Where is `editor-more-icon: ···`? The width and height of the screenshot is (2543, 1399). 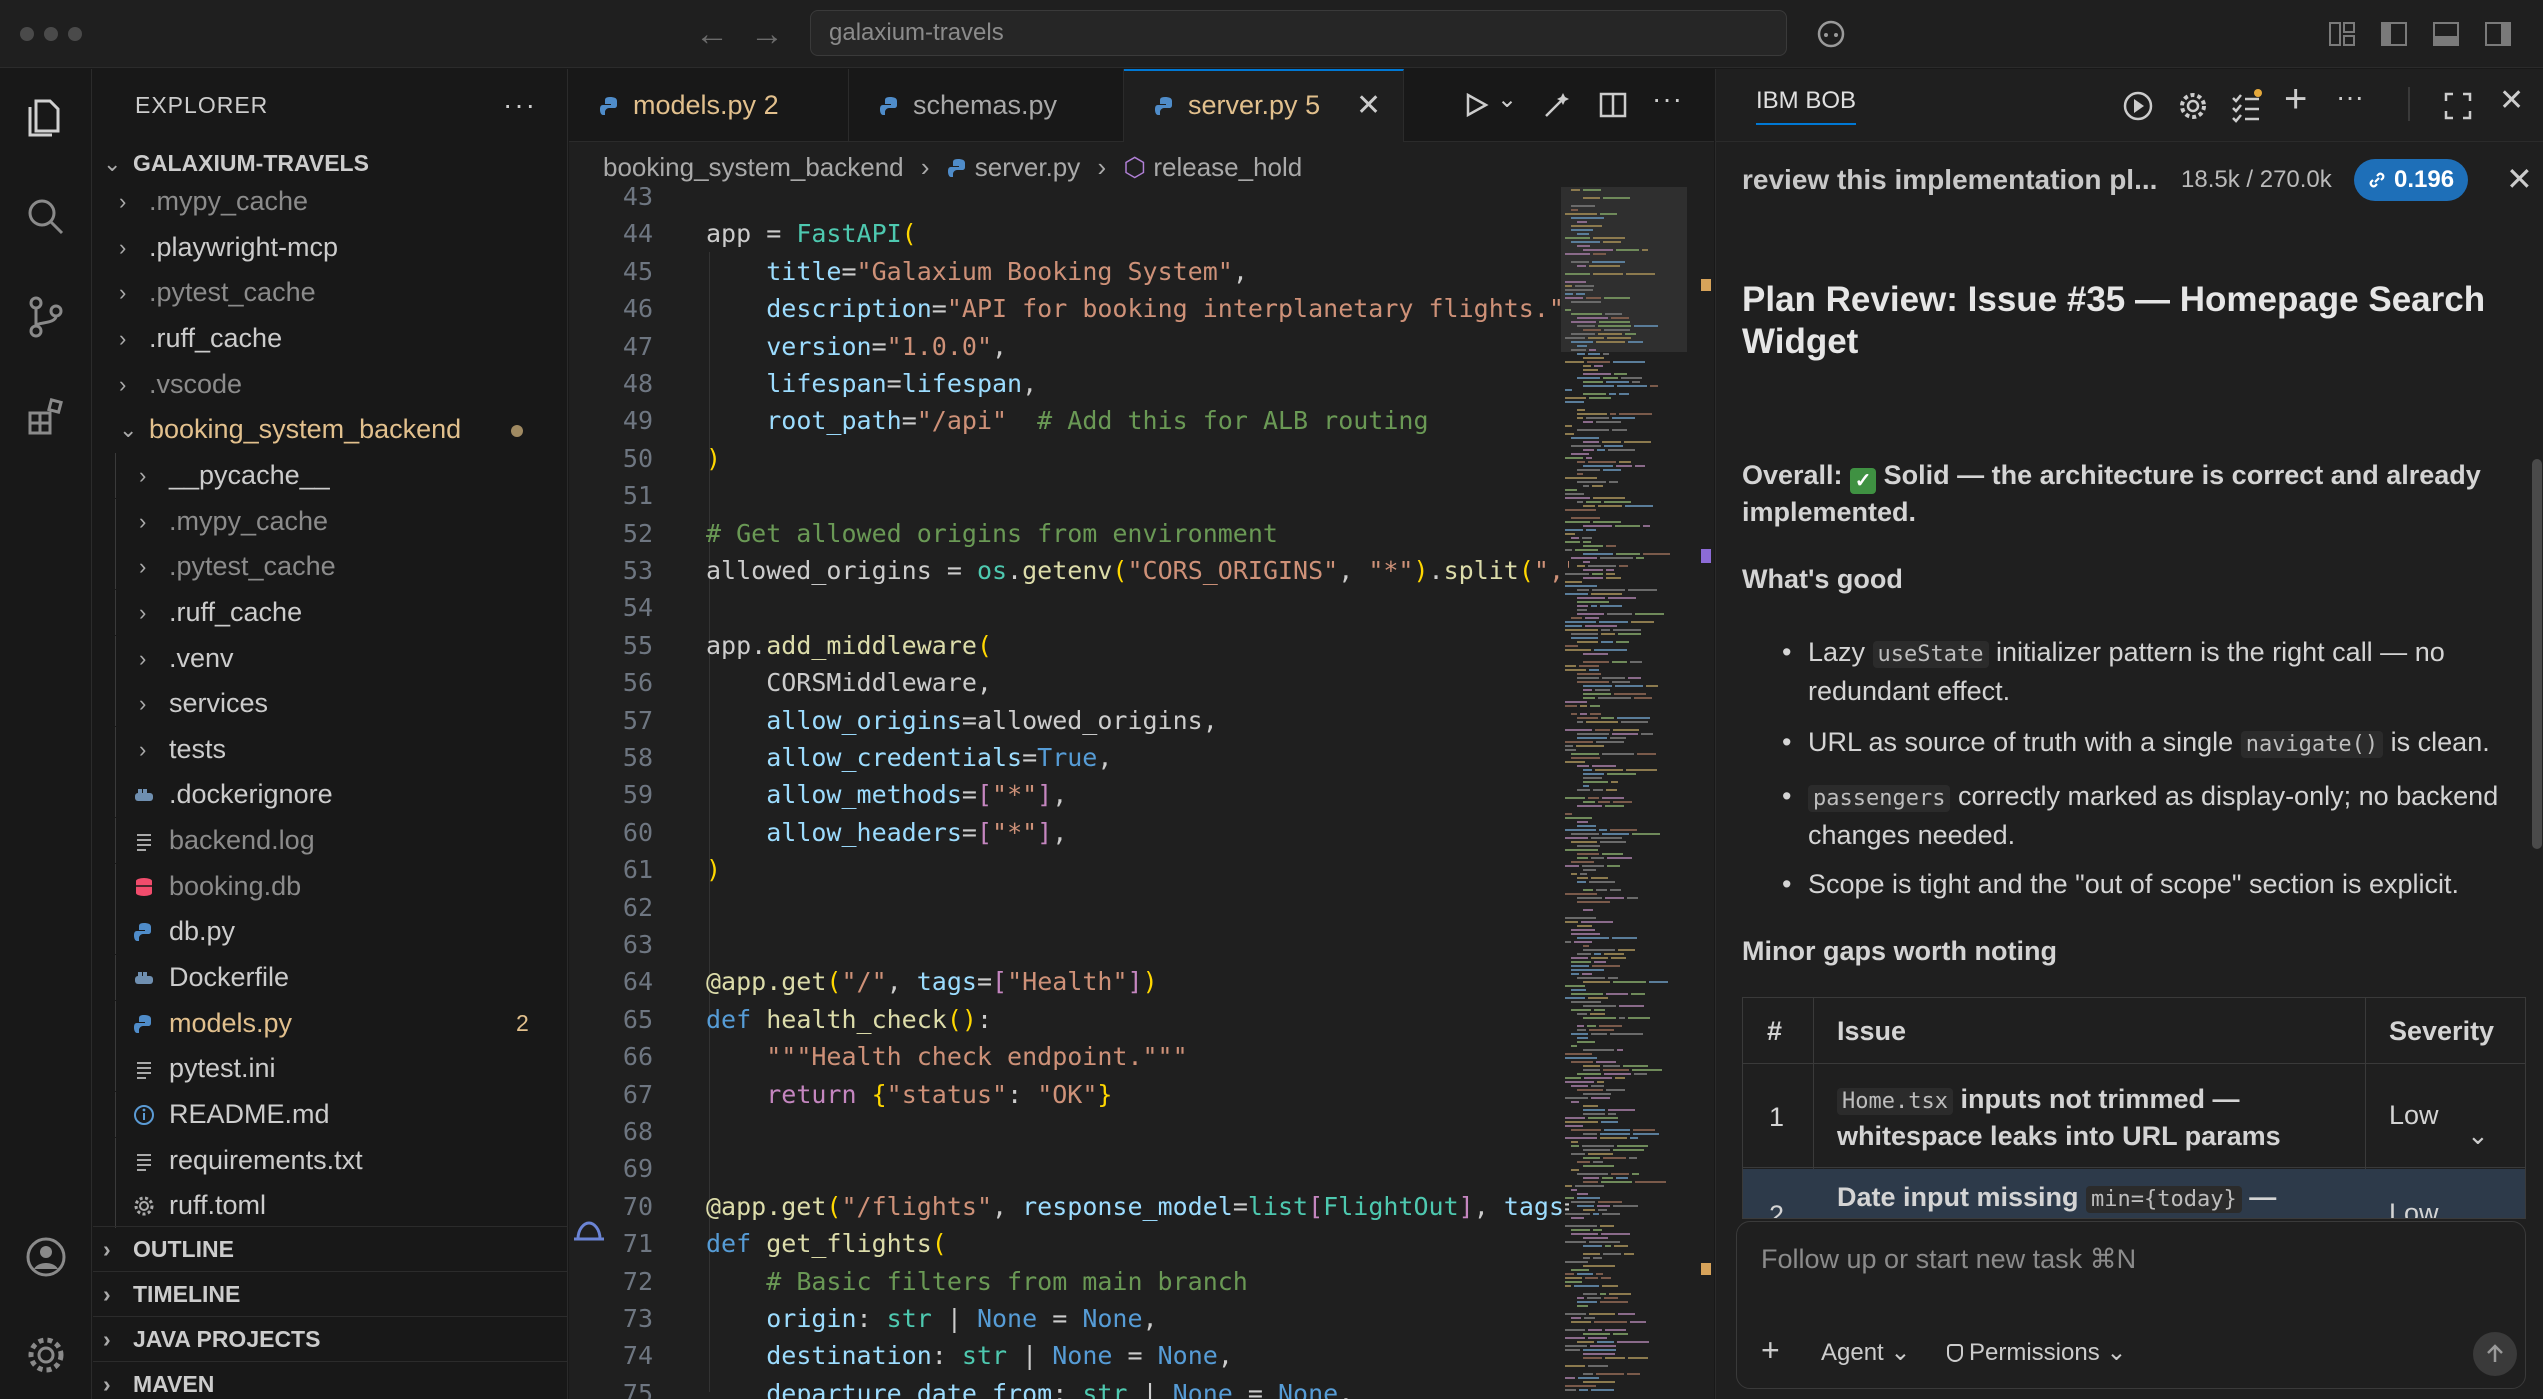 editor-more-icon: ··· is located at coordinates (1667, 99).